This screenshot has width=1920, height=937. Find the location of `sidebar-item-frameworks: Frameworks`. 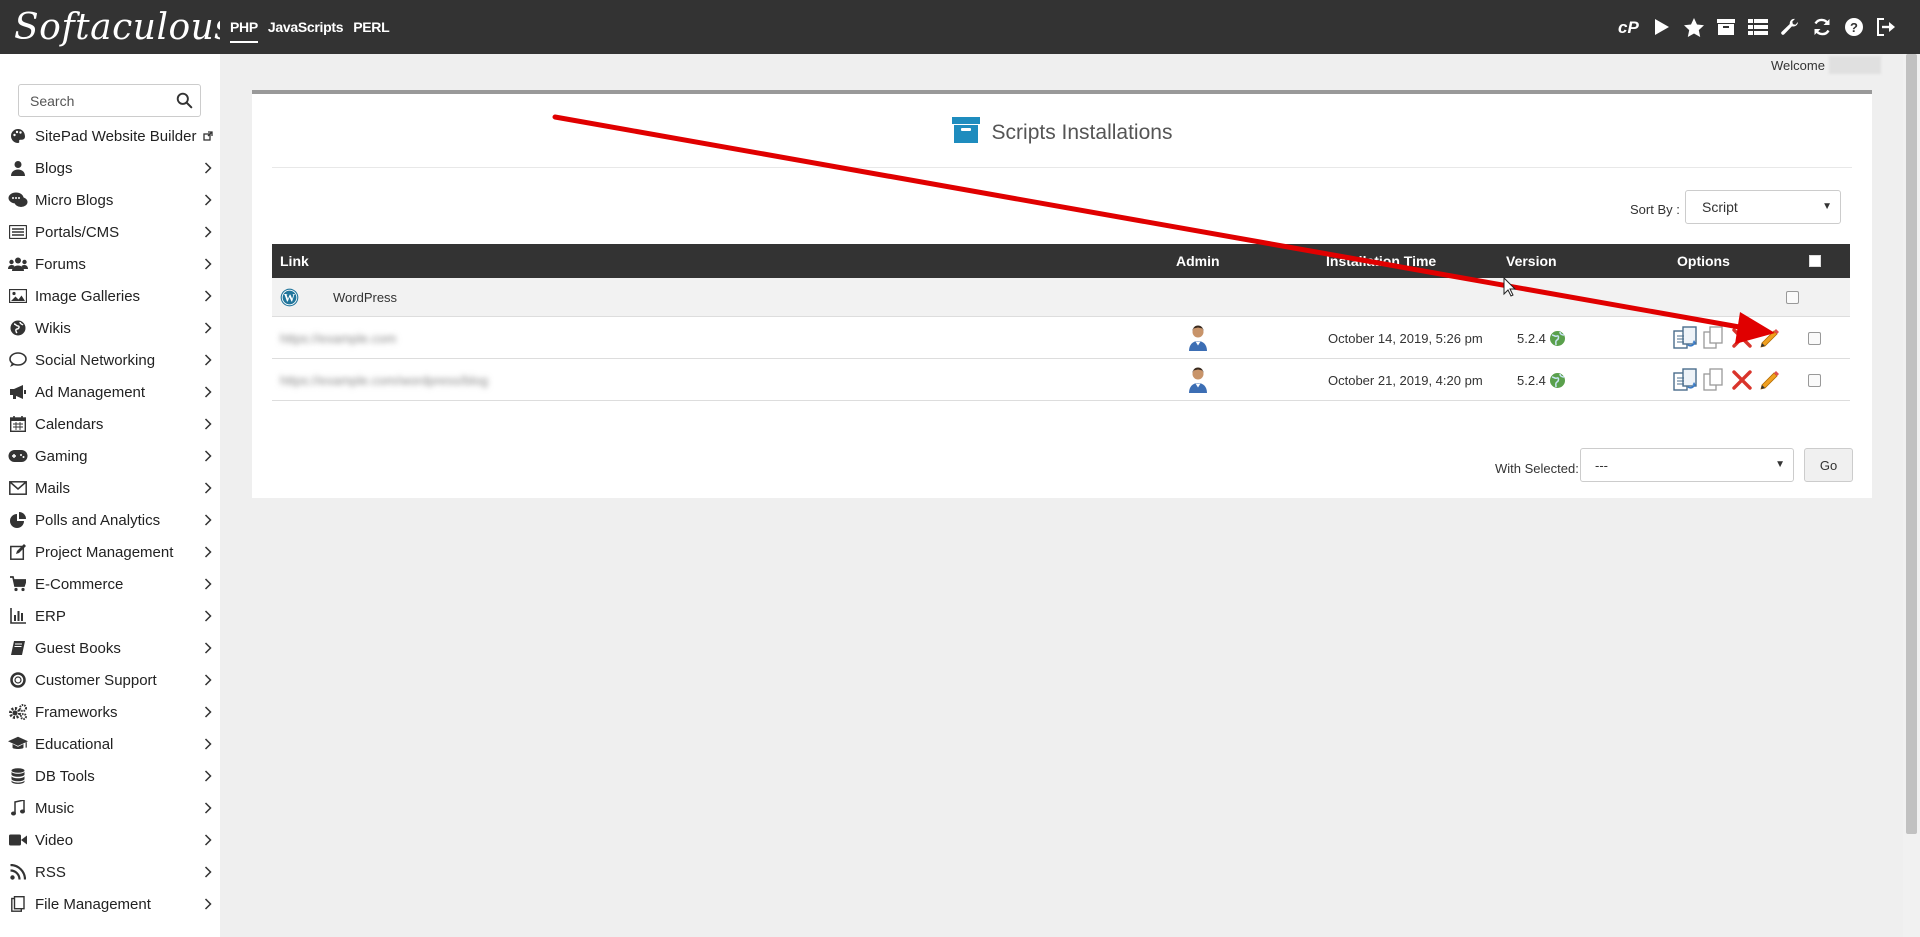

sidebar-item-frameworks: Frameworks is located at coordinates (110, 712).